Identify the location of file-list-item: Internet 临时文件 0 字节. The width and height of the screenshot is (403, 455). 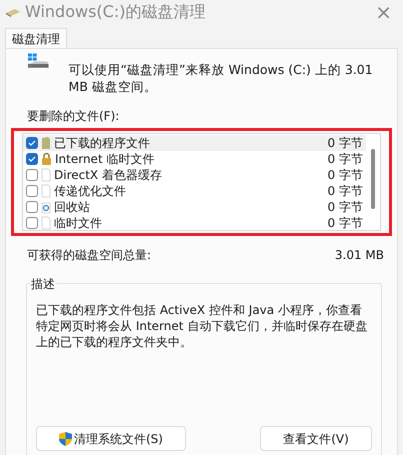
(194, 159).